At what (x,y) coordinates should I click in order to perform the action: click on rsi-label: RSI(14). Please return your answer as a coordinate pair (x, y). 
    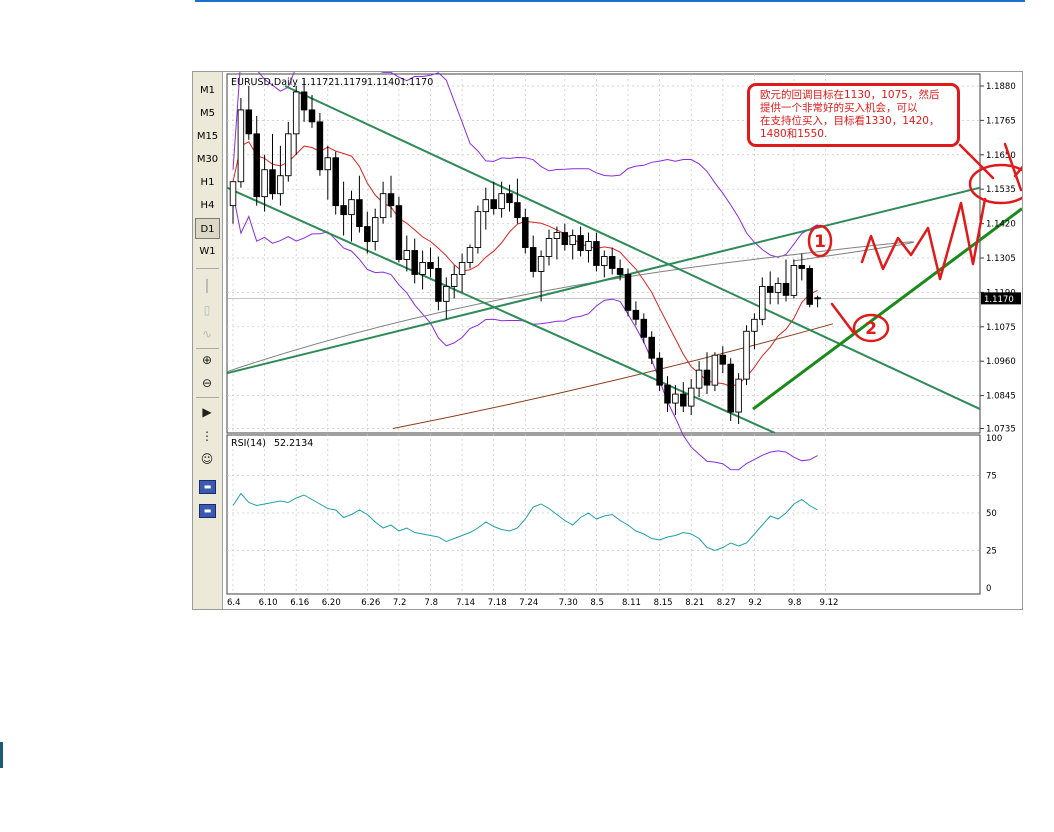
    Looking at the image, I should click on (248, 443).